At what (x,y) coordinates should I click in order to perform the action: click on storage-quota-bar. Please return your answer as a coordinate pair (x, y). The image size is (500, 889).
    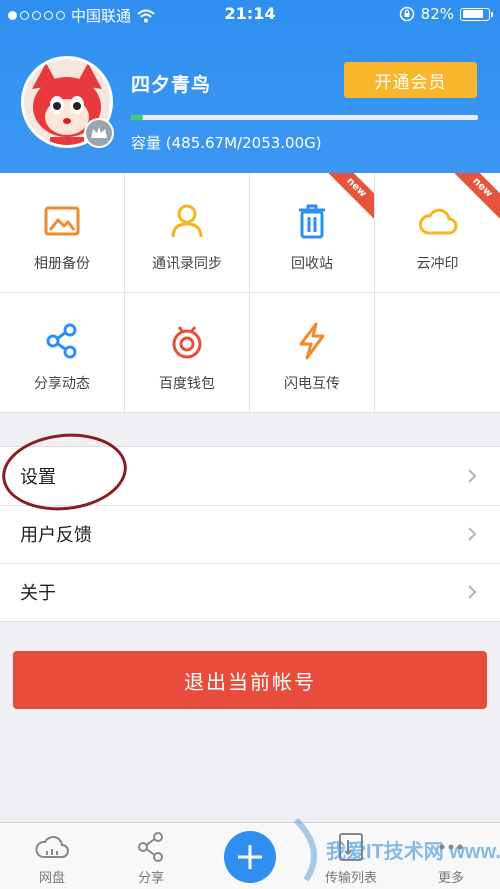
    Looking at the image, I should click on (304, 117).